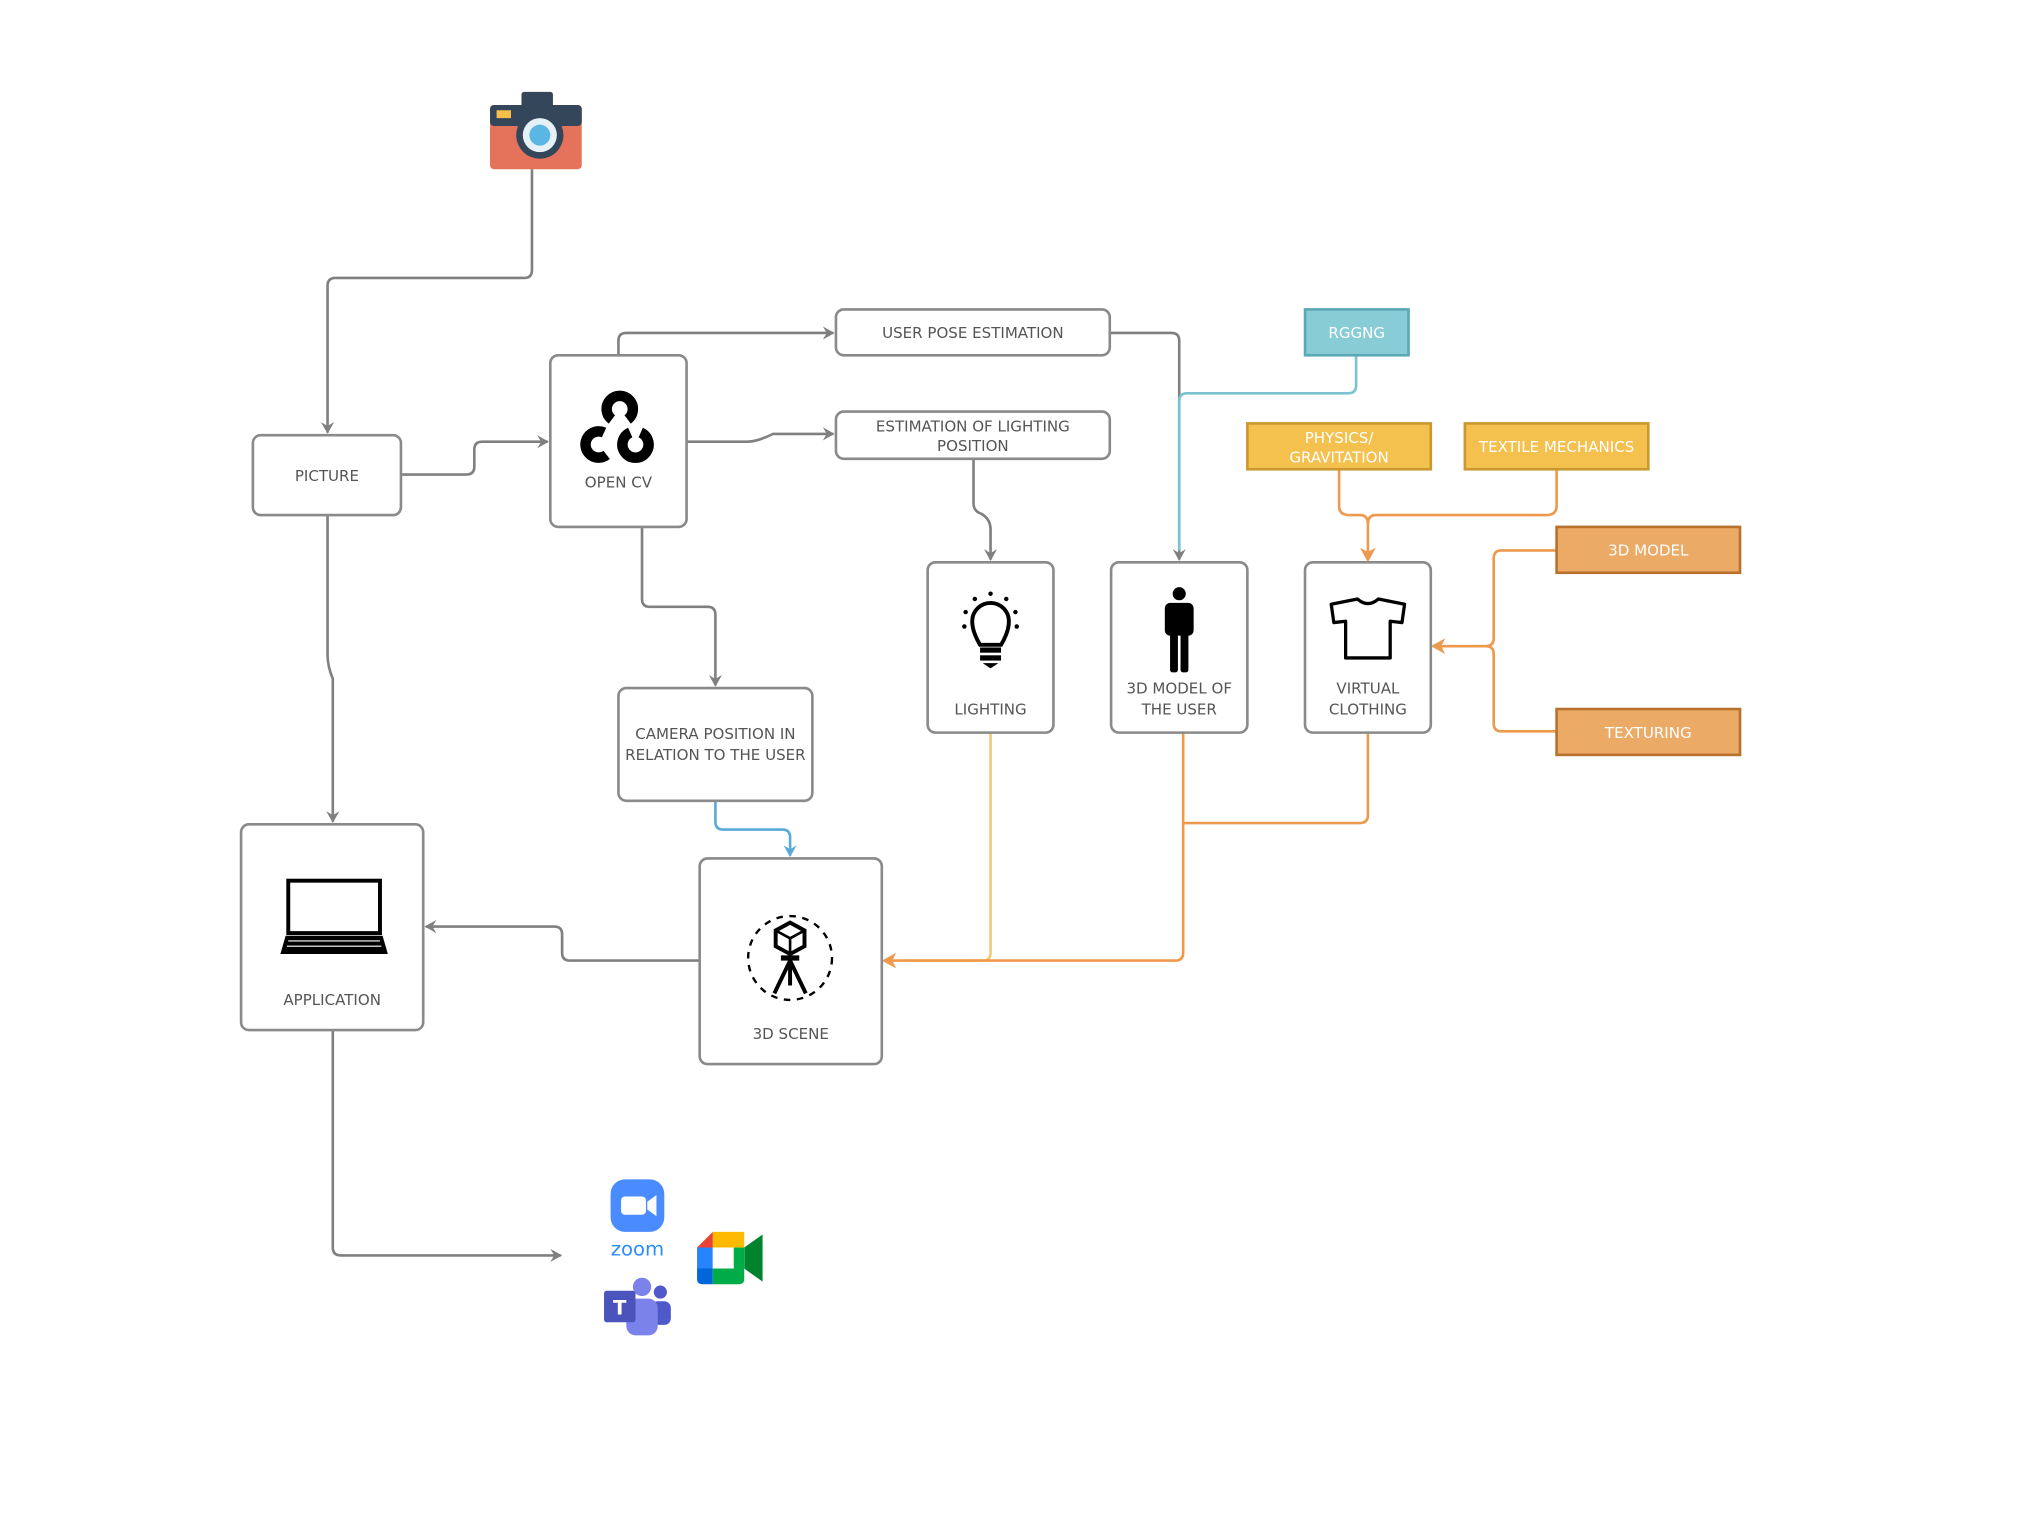 This screenshot has height=1536, width=2044. I want to click on zoom-icon: zoom, so click(637, 1219).